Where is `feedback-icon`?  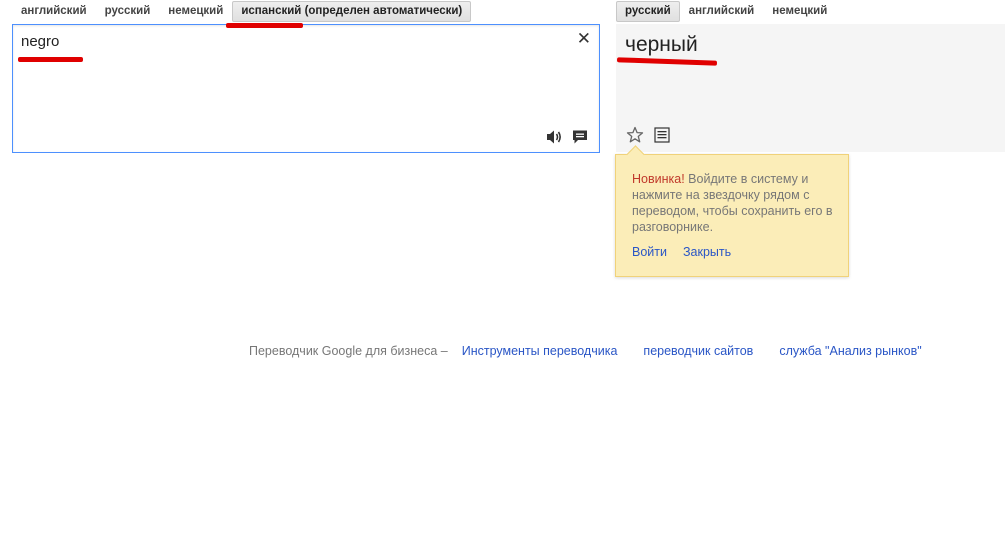
feedback-icon is located at coordinates (580, 137).